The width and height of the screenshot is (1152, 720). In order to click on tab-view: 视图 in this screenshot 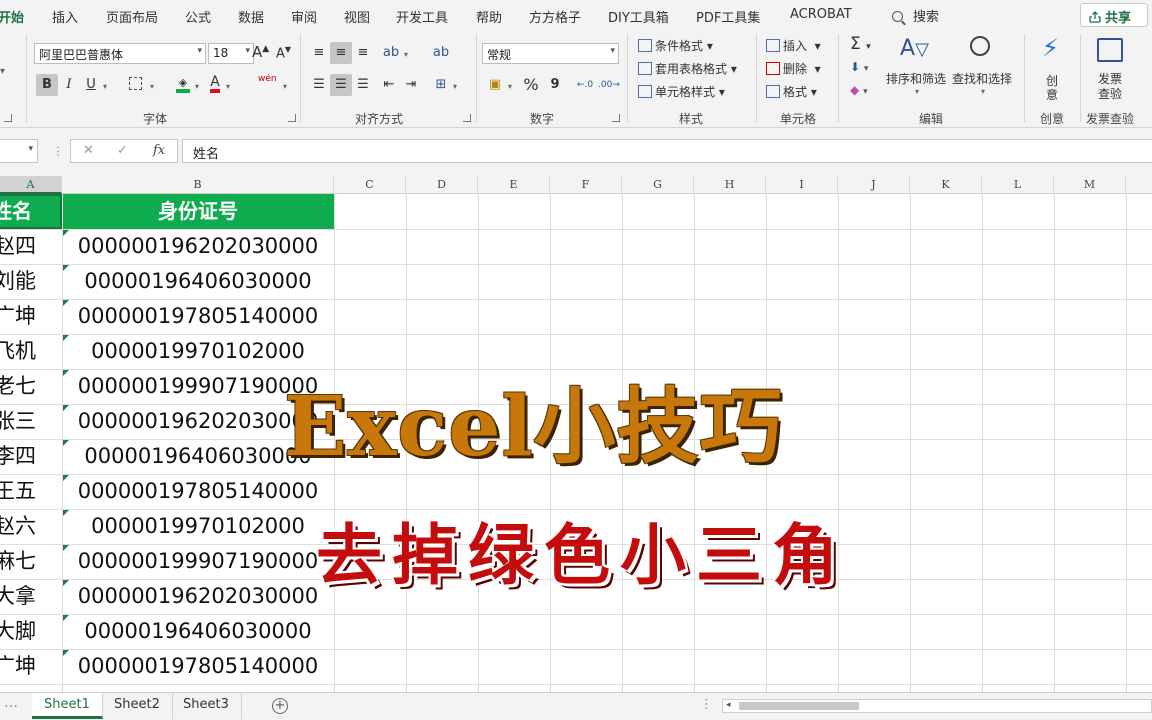, I will do `click(357, 16)`.